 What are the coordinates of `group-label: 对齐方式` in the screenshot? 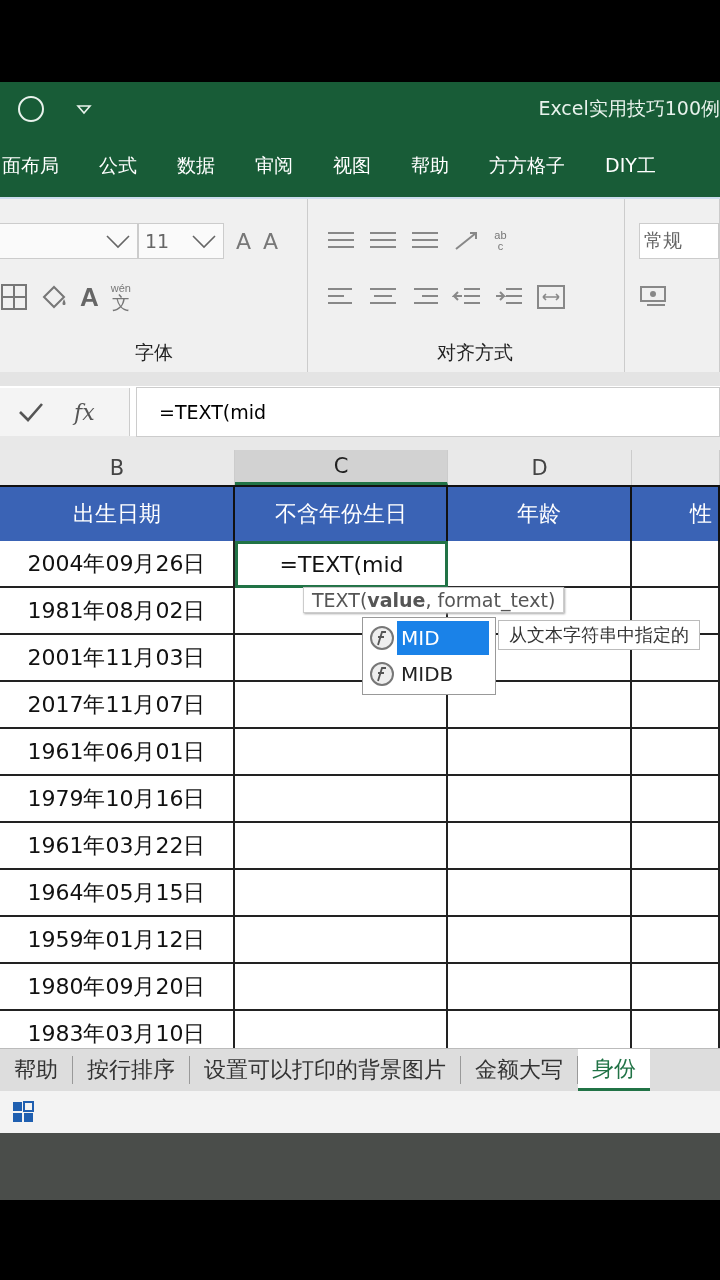 It's located at (475, 352).